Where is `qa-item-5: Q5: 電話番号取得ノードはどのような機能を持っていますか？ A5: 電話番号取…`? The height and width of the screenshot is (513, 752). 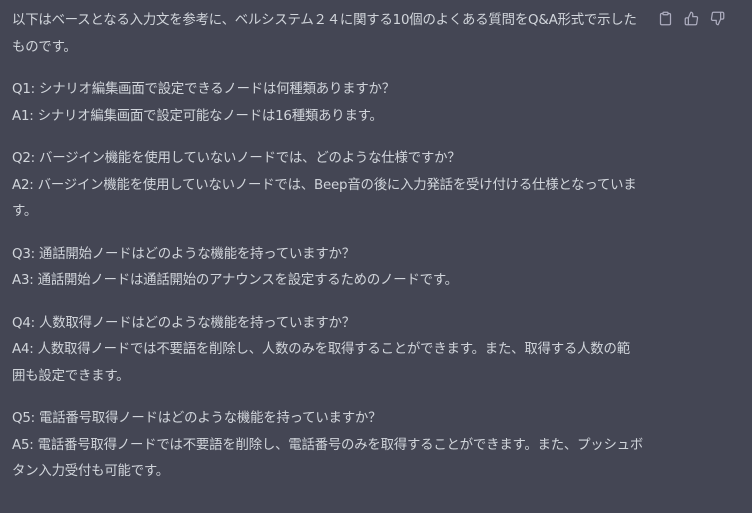
qa-item-5: Q5: 電話番号取得ノードはどのような機能を持っていますか？ A5: 電話番号取… is located at coordinates (329, 446).